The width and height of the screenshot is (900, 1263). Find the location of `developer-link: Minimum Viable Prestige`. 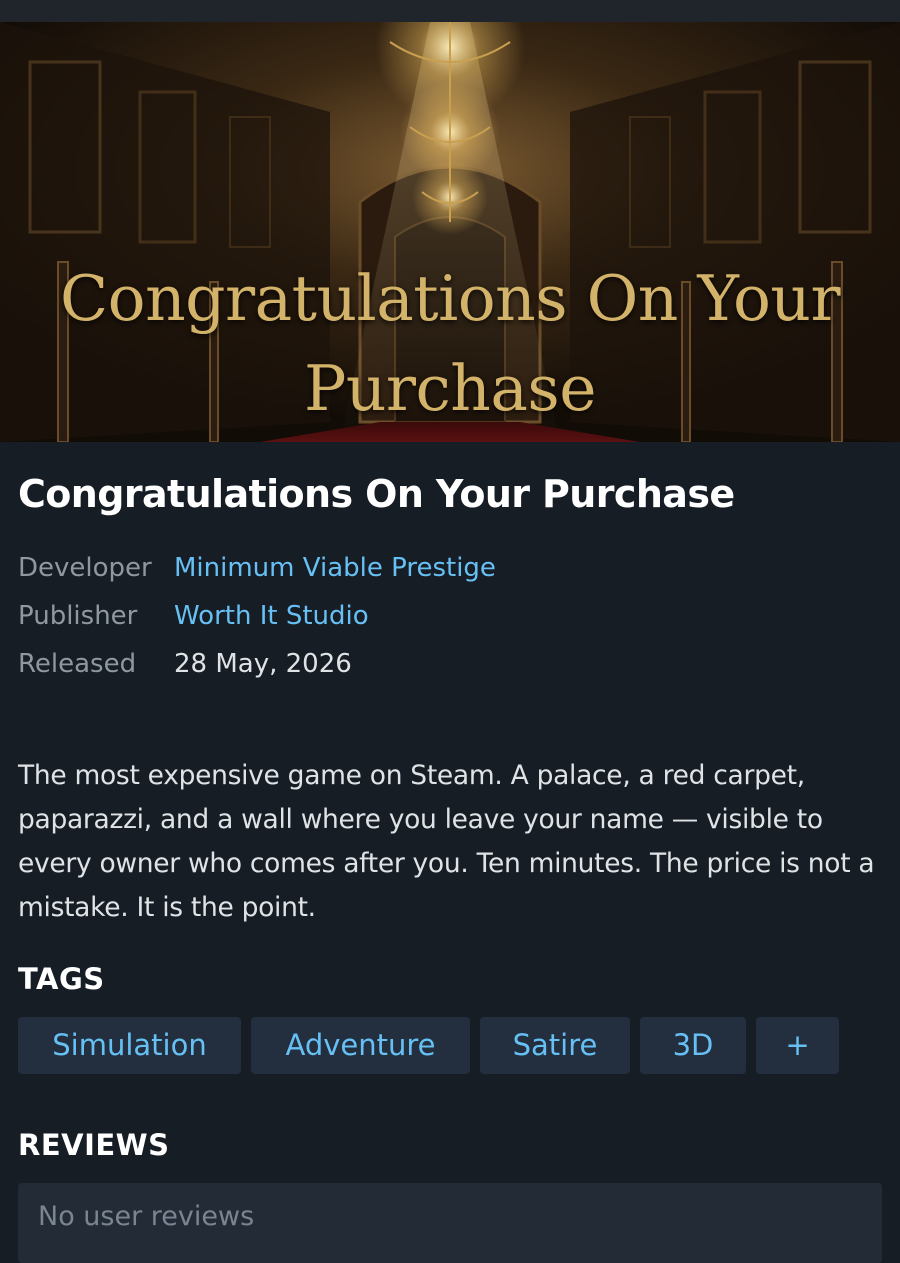

developer-link: Minimum Viable Prestige is located at coordinates (335, 568).